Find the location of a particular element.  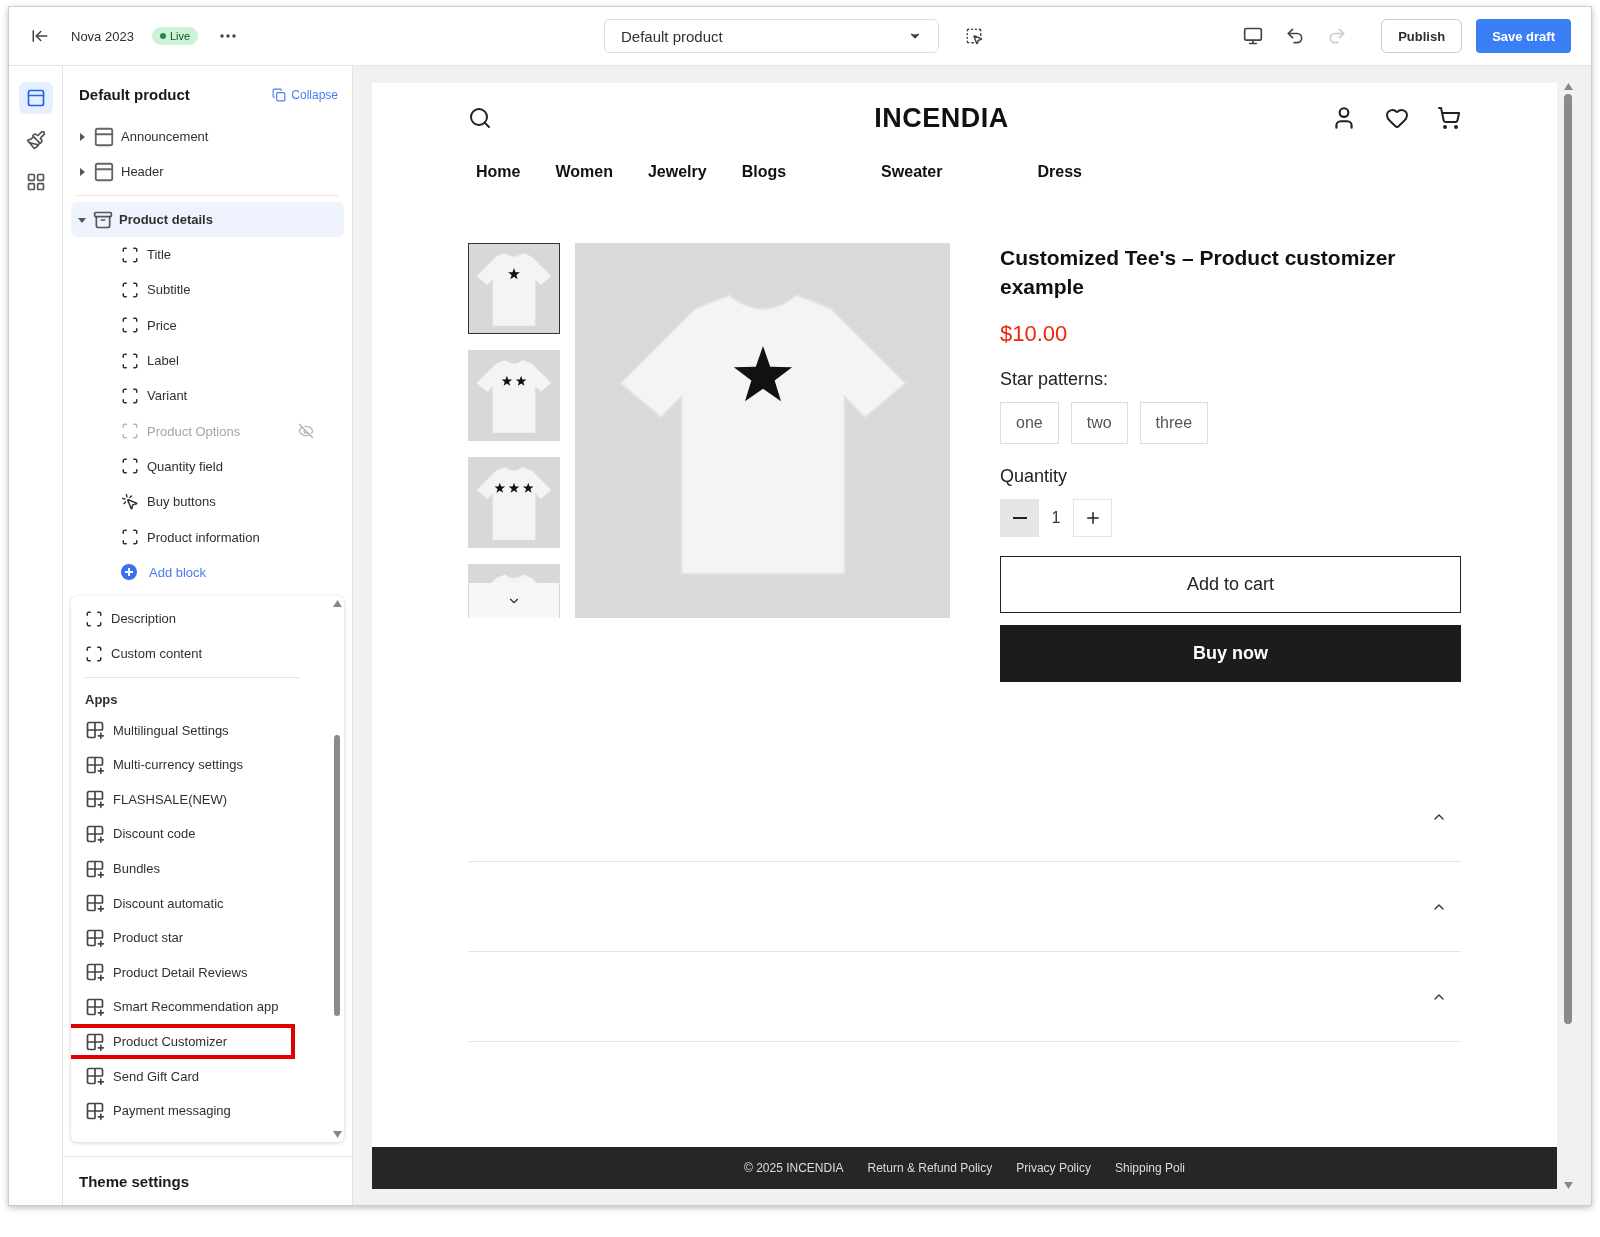

store-logo: INCENDIA is located at coordinates (941, 118).